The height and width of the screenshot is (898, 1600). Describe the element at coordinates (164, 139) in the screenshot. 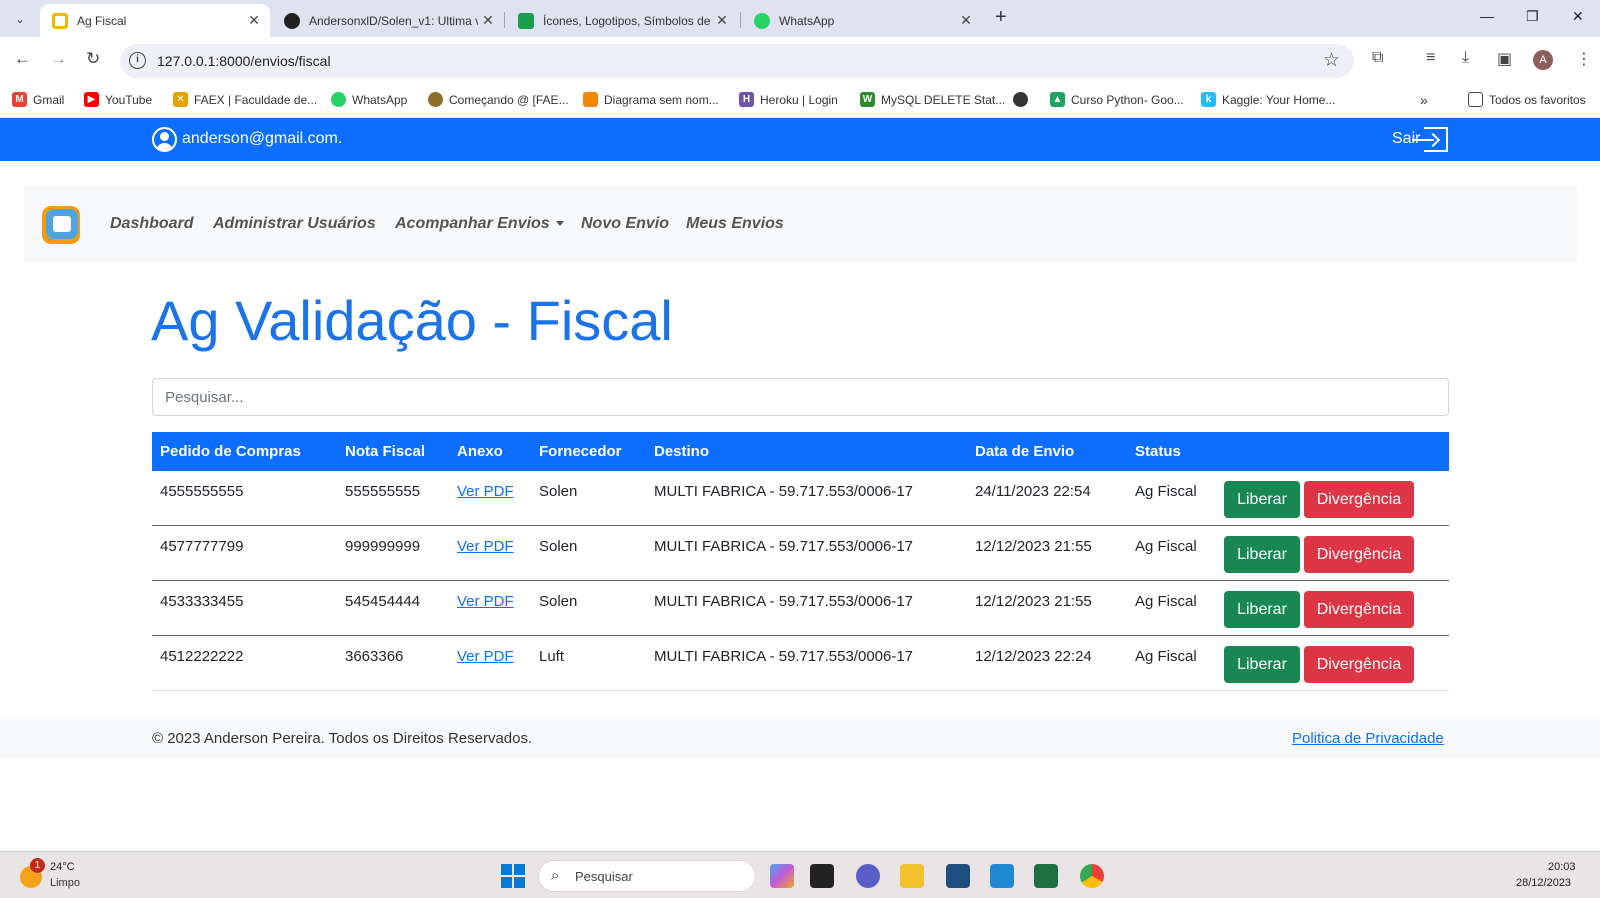

I see `user-avatar-icon` at that location.